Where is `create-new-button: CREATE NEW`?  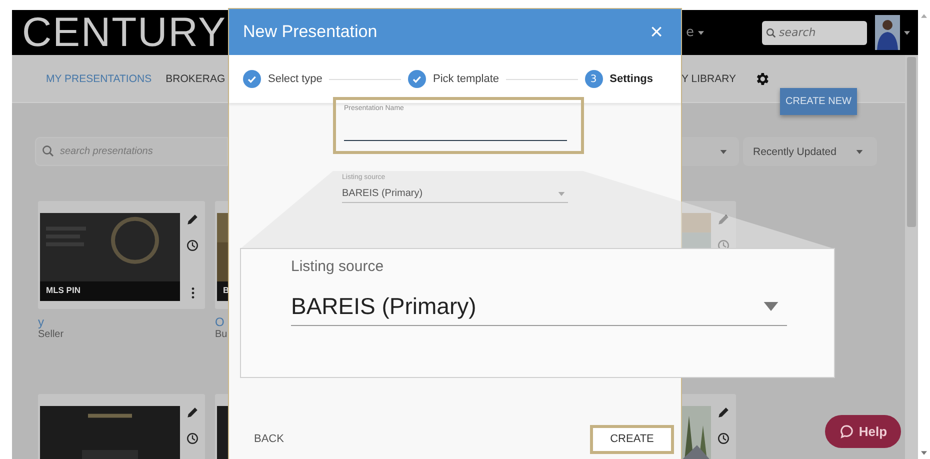
create-new-button: CREATE NEW is located at coordinates (818, 101).